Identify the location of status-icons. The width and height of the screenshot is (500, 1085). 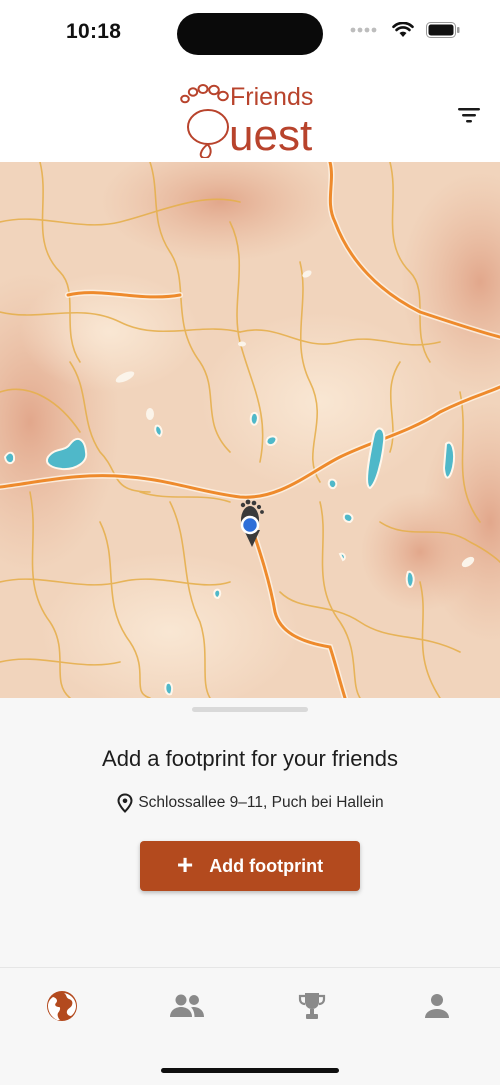
(405, 30).